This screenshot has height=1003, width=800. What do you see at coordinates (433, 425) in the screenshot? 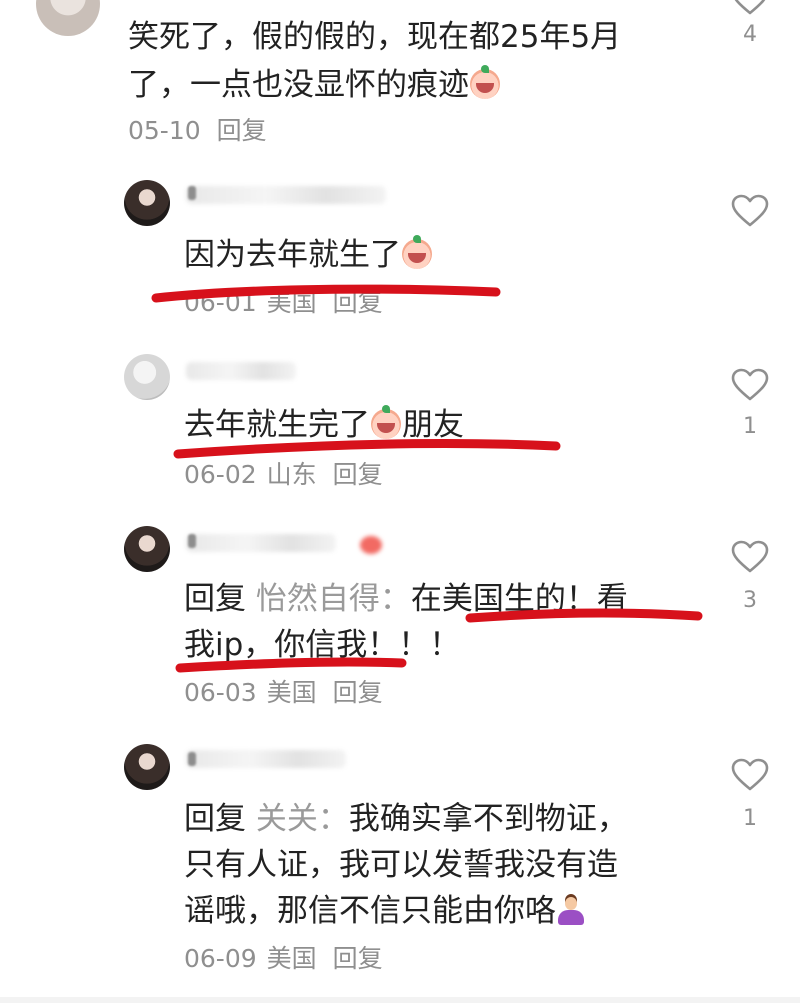
I see `comment-text-segment: 朋友` at bounding box center [433, 425].